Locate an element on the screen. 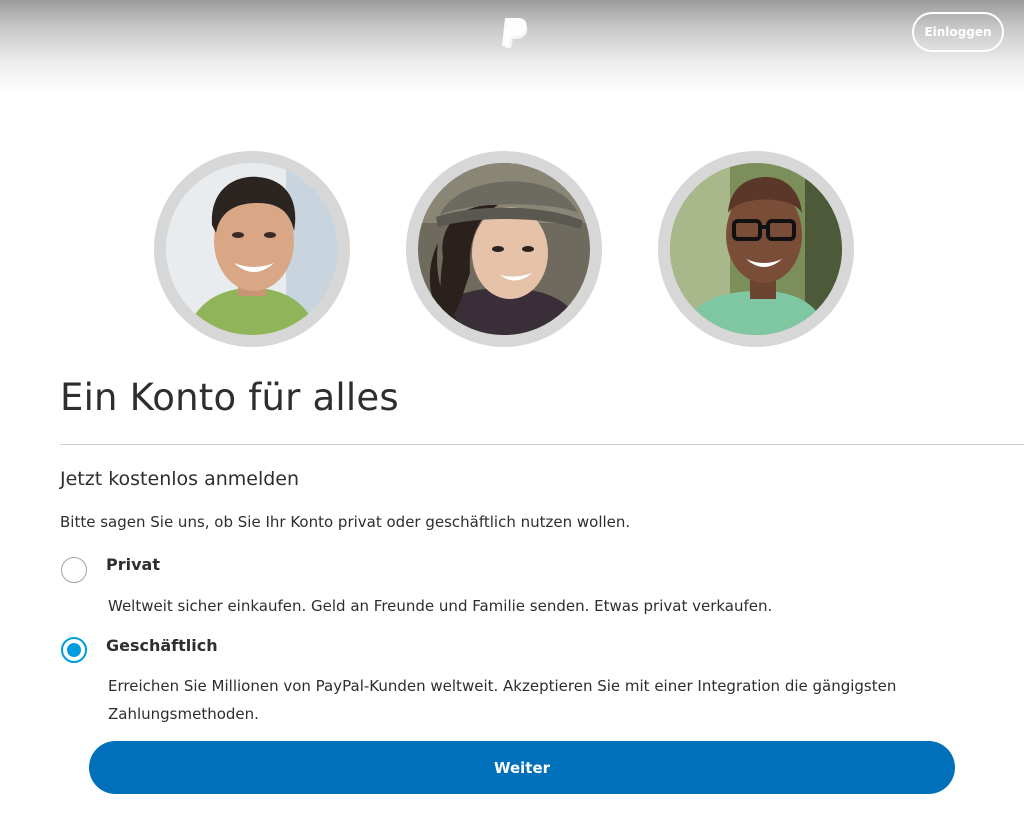  radio-business is located at coordinates (74, 650).